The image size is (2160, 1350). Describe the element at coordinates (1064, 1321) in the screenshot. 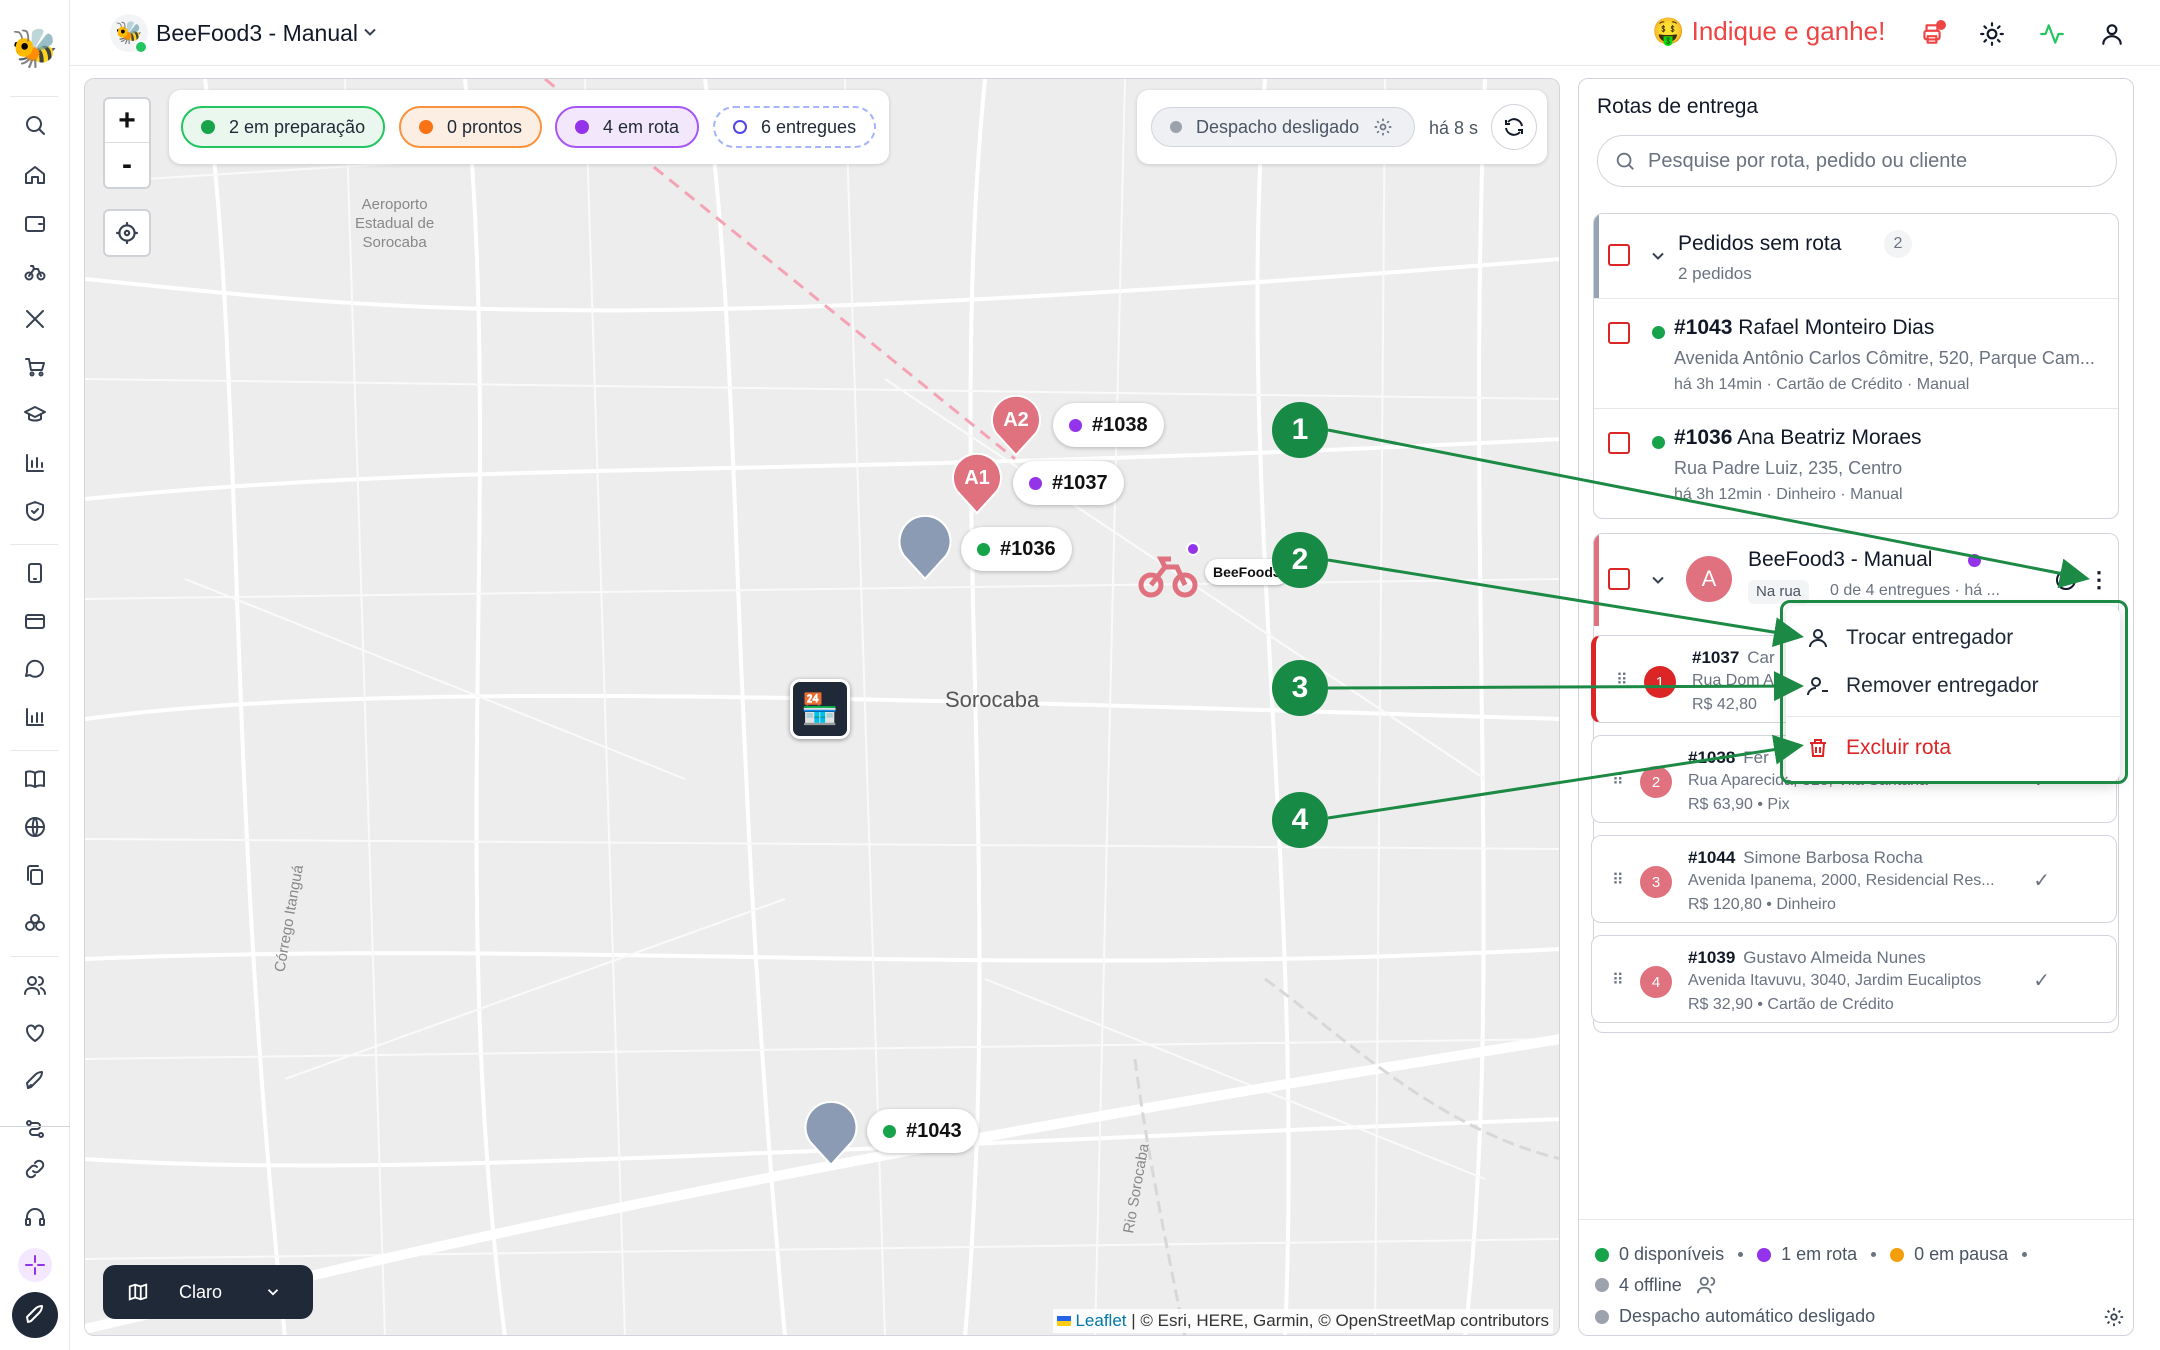

I see `flag-icon` at that location.